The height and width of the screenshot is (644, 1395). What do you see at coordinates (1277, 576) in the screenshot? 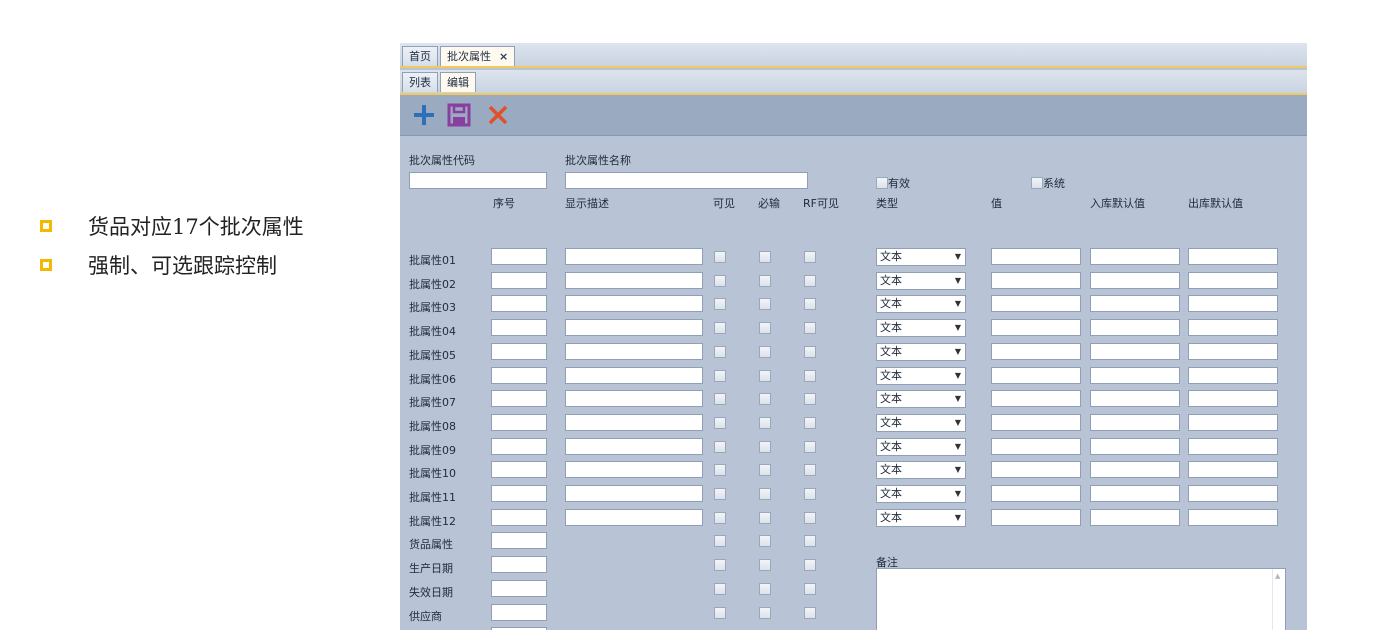
I see `scroll-up-icon: ▲` at bounding box center [1277, 576].